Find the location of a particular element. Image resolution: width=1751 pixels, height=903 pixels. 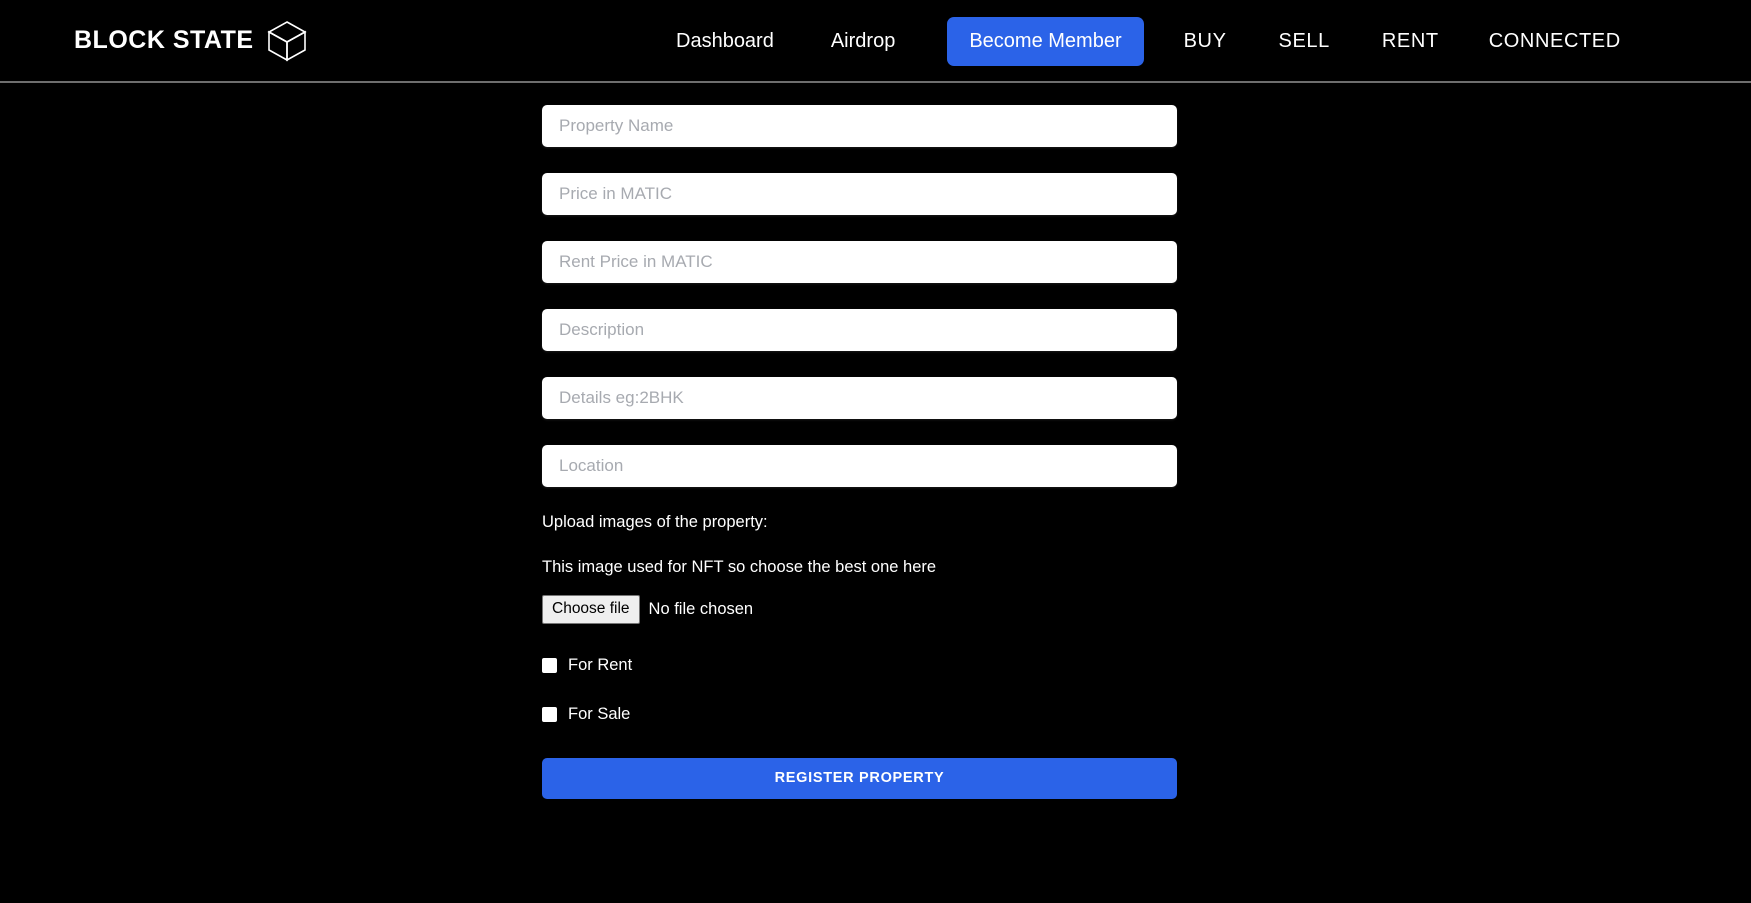

nav-item-airdrop: Airdrop is located at coordinates (863, 41).